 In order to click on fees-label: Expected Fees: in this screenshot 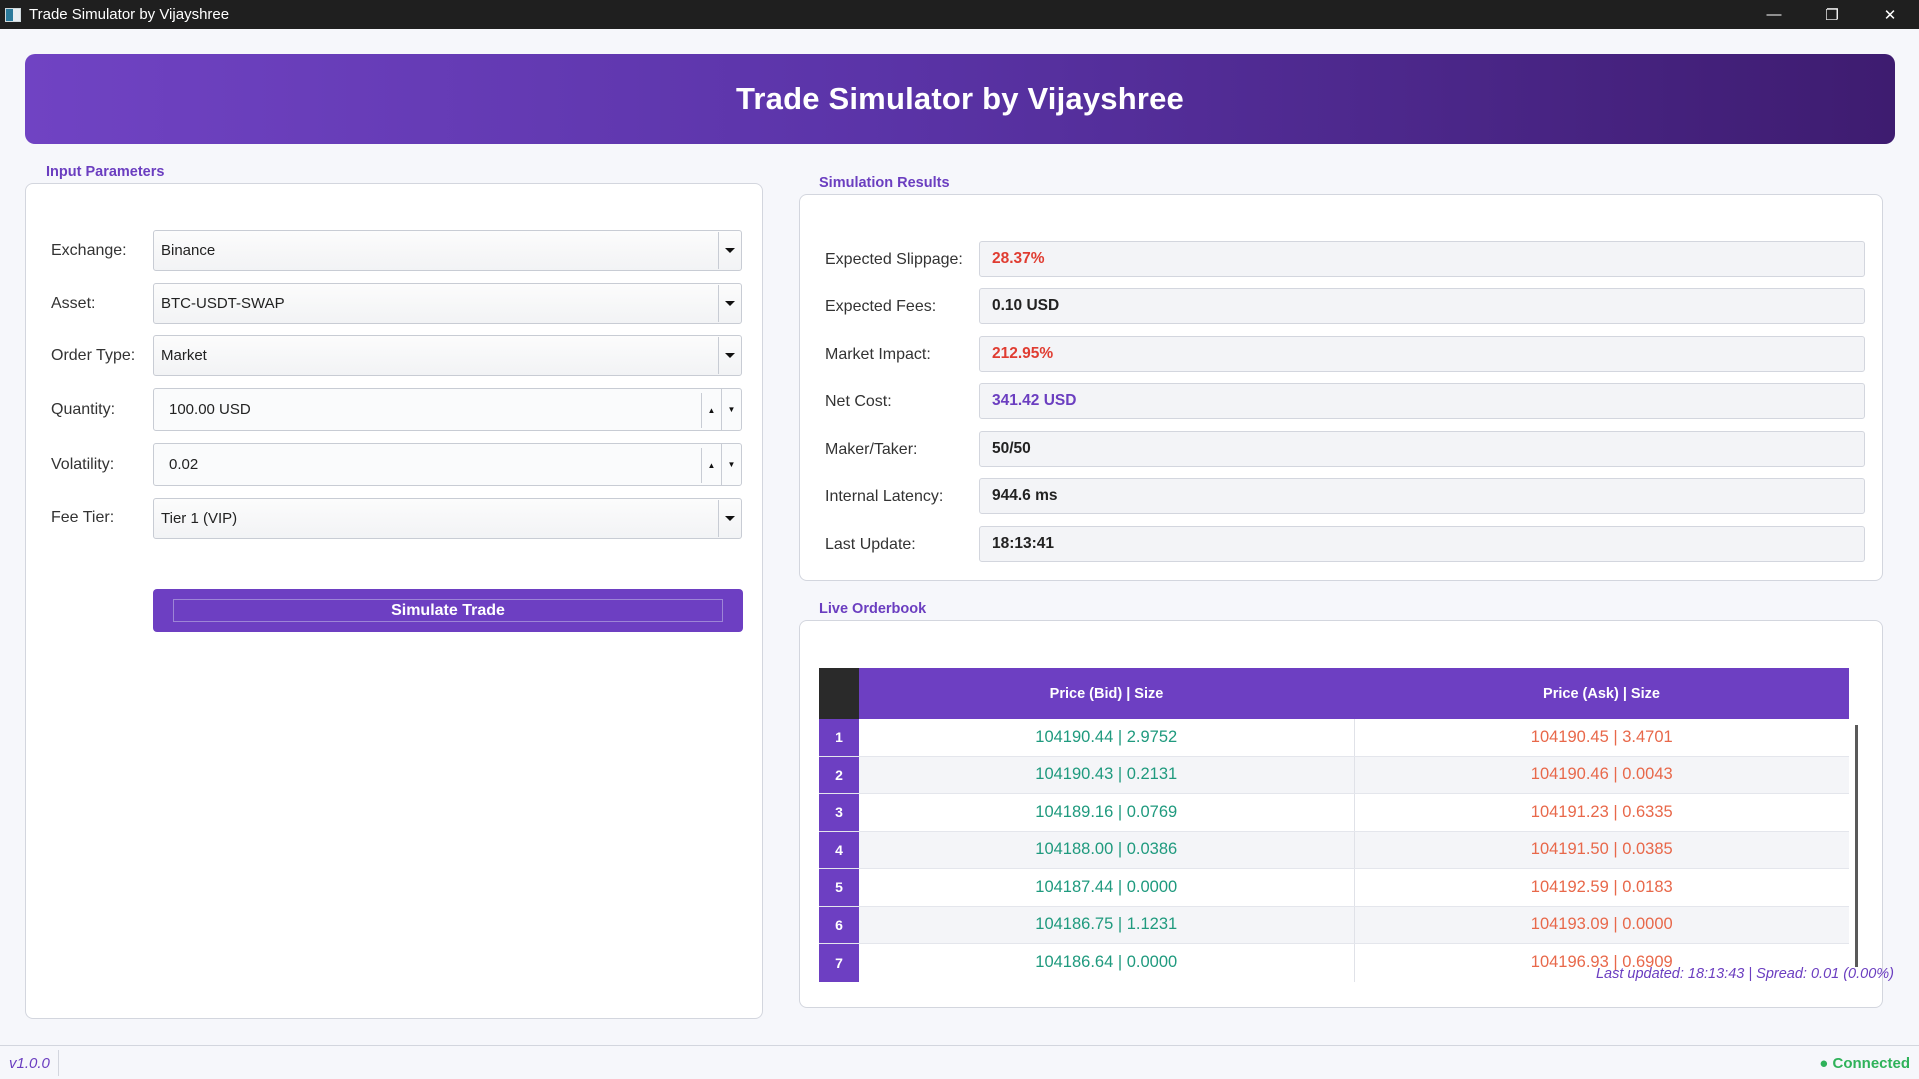, I will do `click(881, 306)`.